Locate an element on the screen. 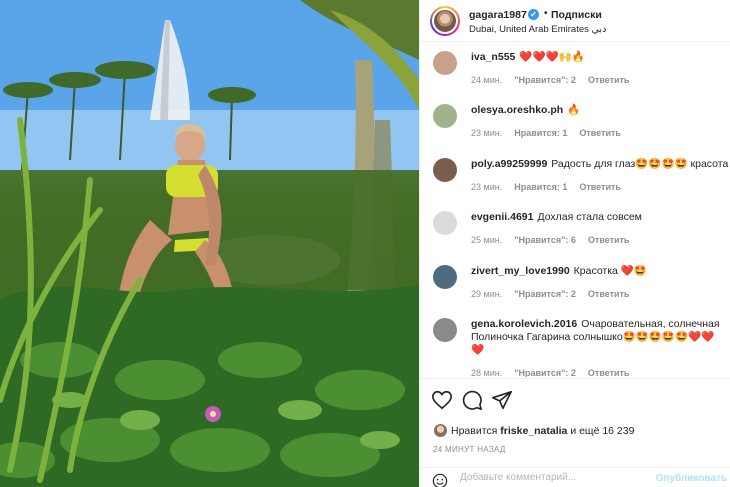 This screenshot has height=487, width=730. comment-body: evgenii.4691 Дохлая стала совсем is located at coordinates (600, 217).